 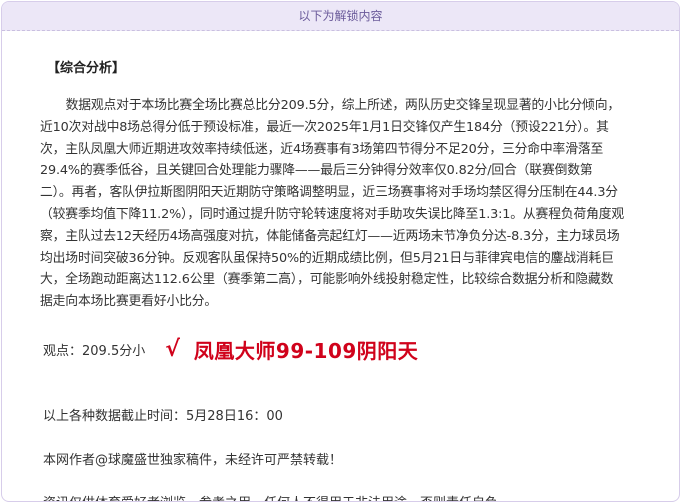 I want to click on verdict-pick: 凤凰大师99-109阴阳天, so click(x=306, y=350).